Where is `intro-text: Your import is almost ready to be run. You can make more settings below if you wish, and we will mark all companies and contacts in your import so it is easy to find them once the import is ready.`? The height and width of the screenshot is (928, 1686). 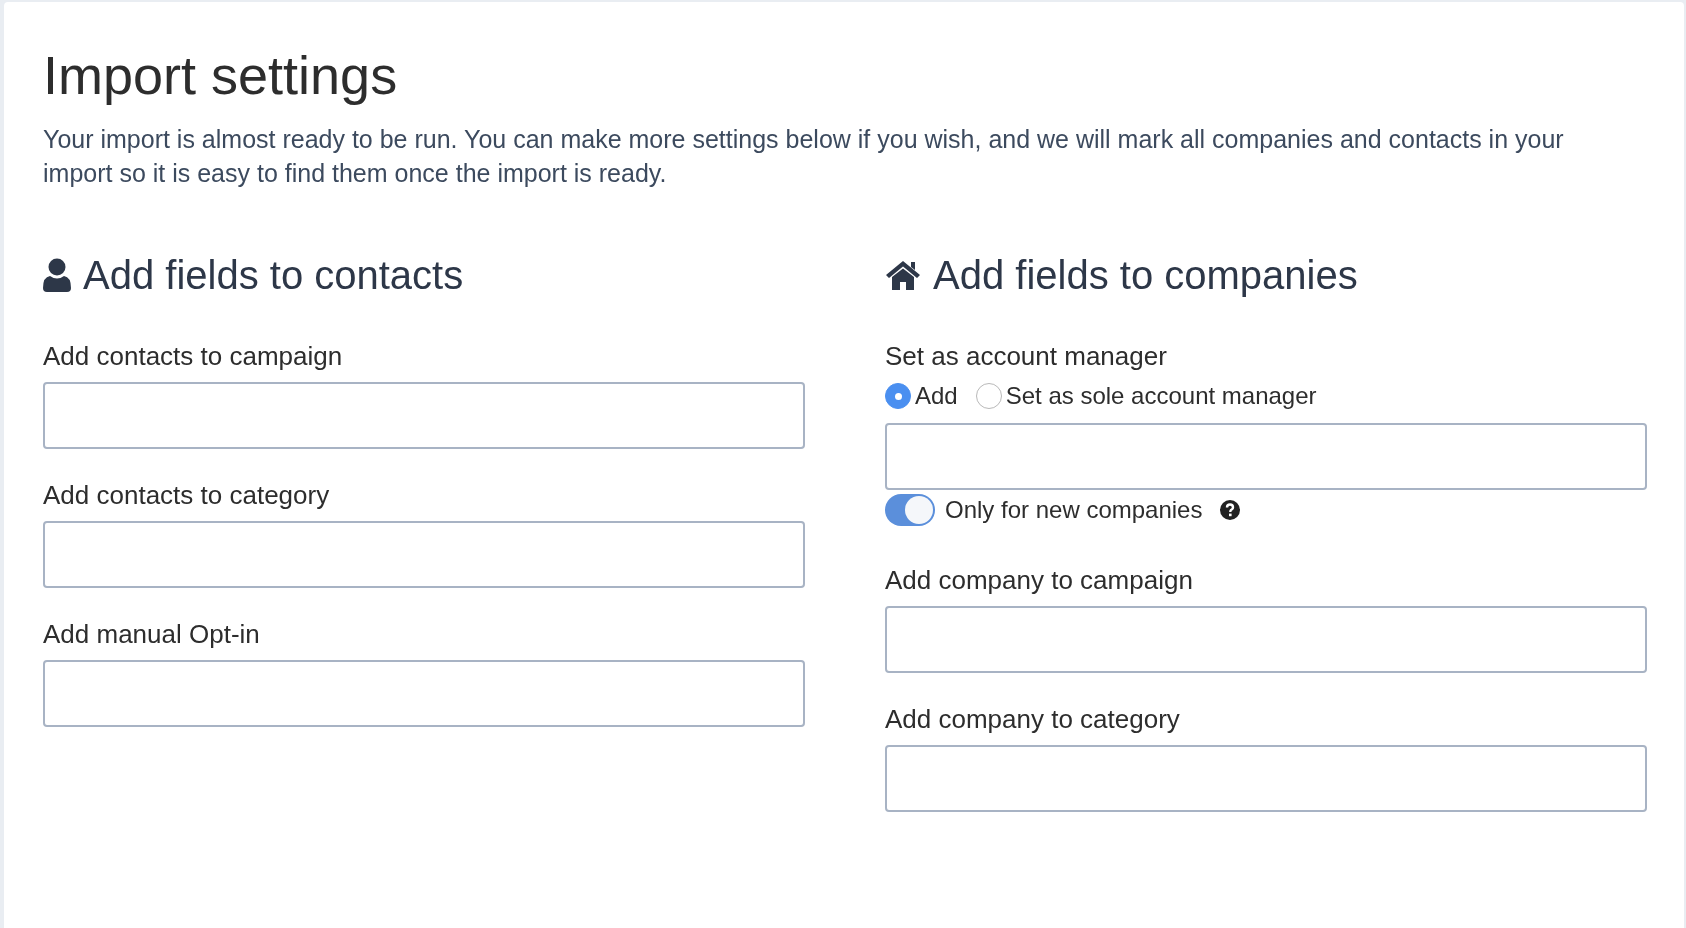
intro-text: Your import is almost ready to be run. You can make more settings below if you wish, and we will mark all companies and contacts in your import so it is easy to find them once the import is ready. is located at coordinates (804, 156).